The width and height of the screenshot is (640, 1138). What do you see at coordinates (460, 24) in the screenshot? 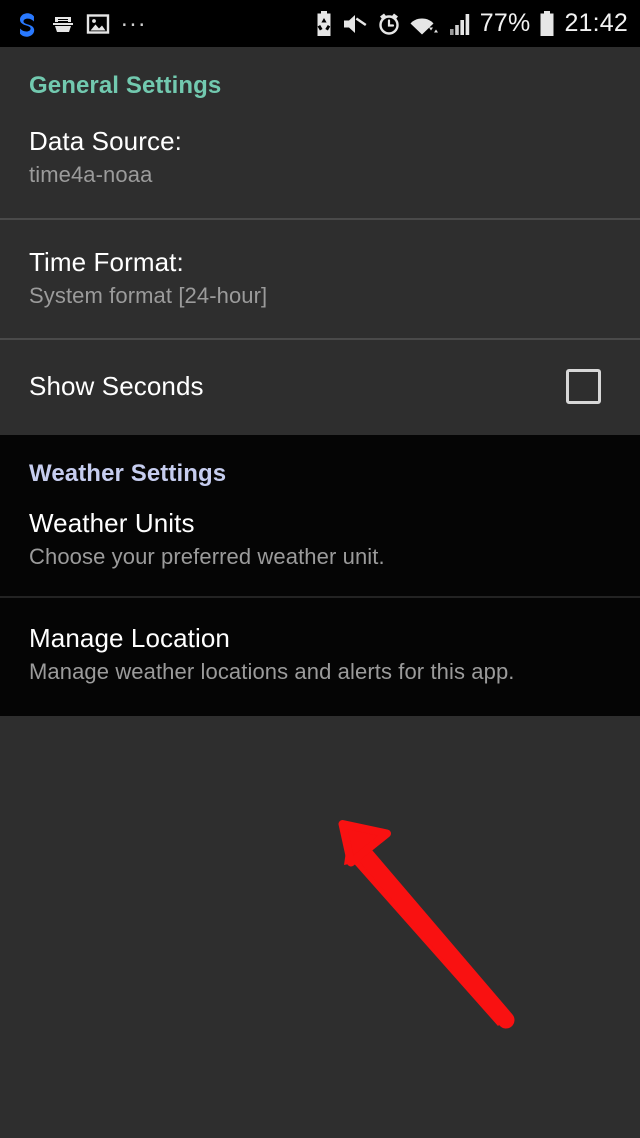
I see `signal-bars-icon` at bounding box center [460, 24].